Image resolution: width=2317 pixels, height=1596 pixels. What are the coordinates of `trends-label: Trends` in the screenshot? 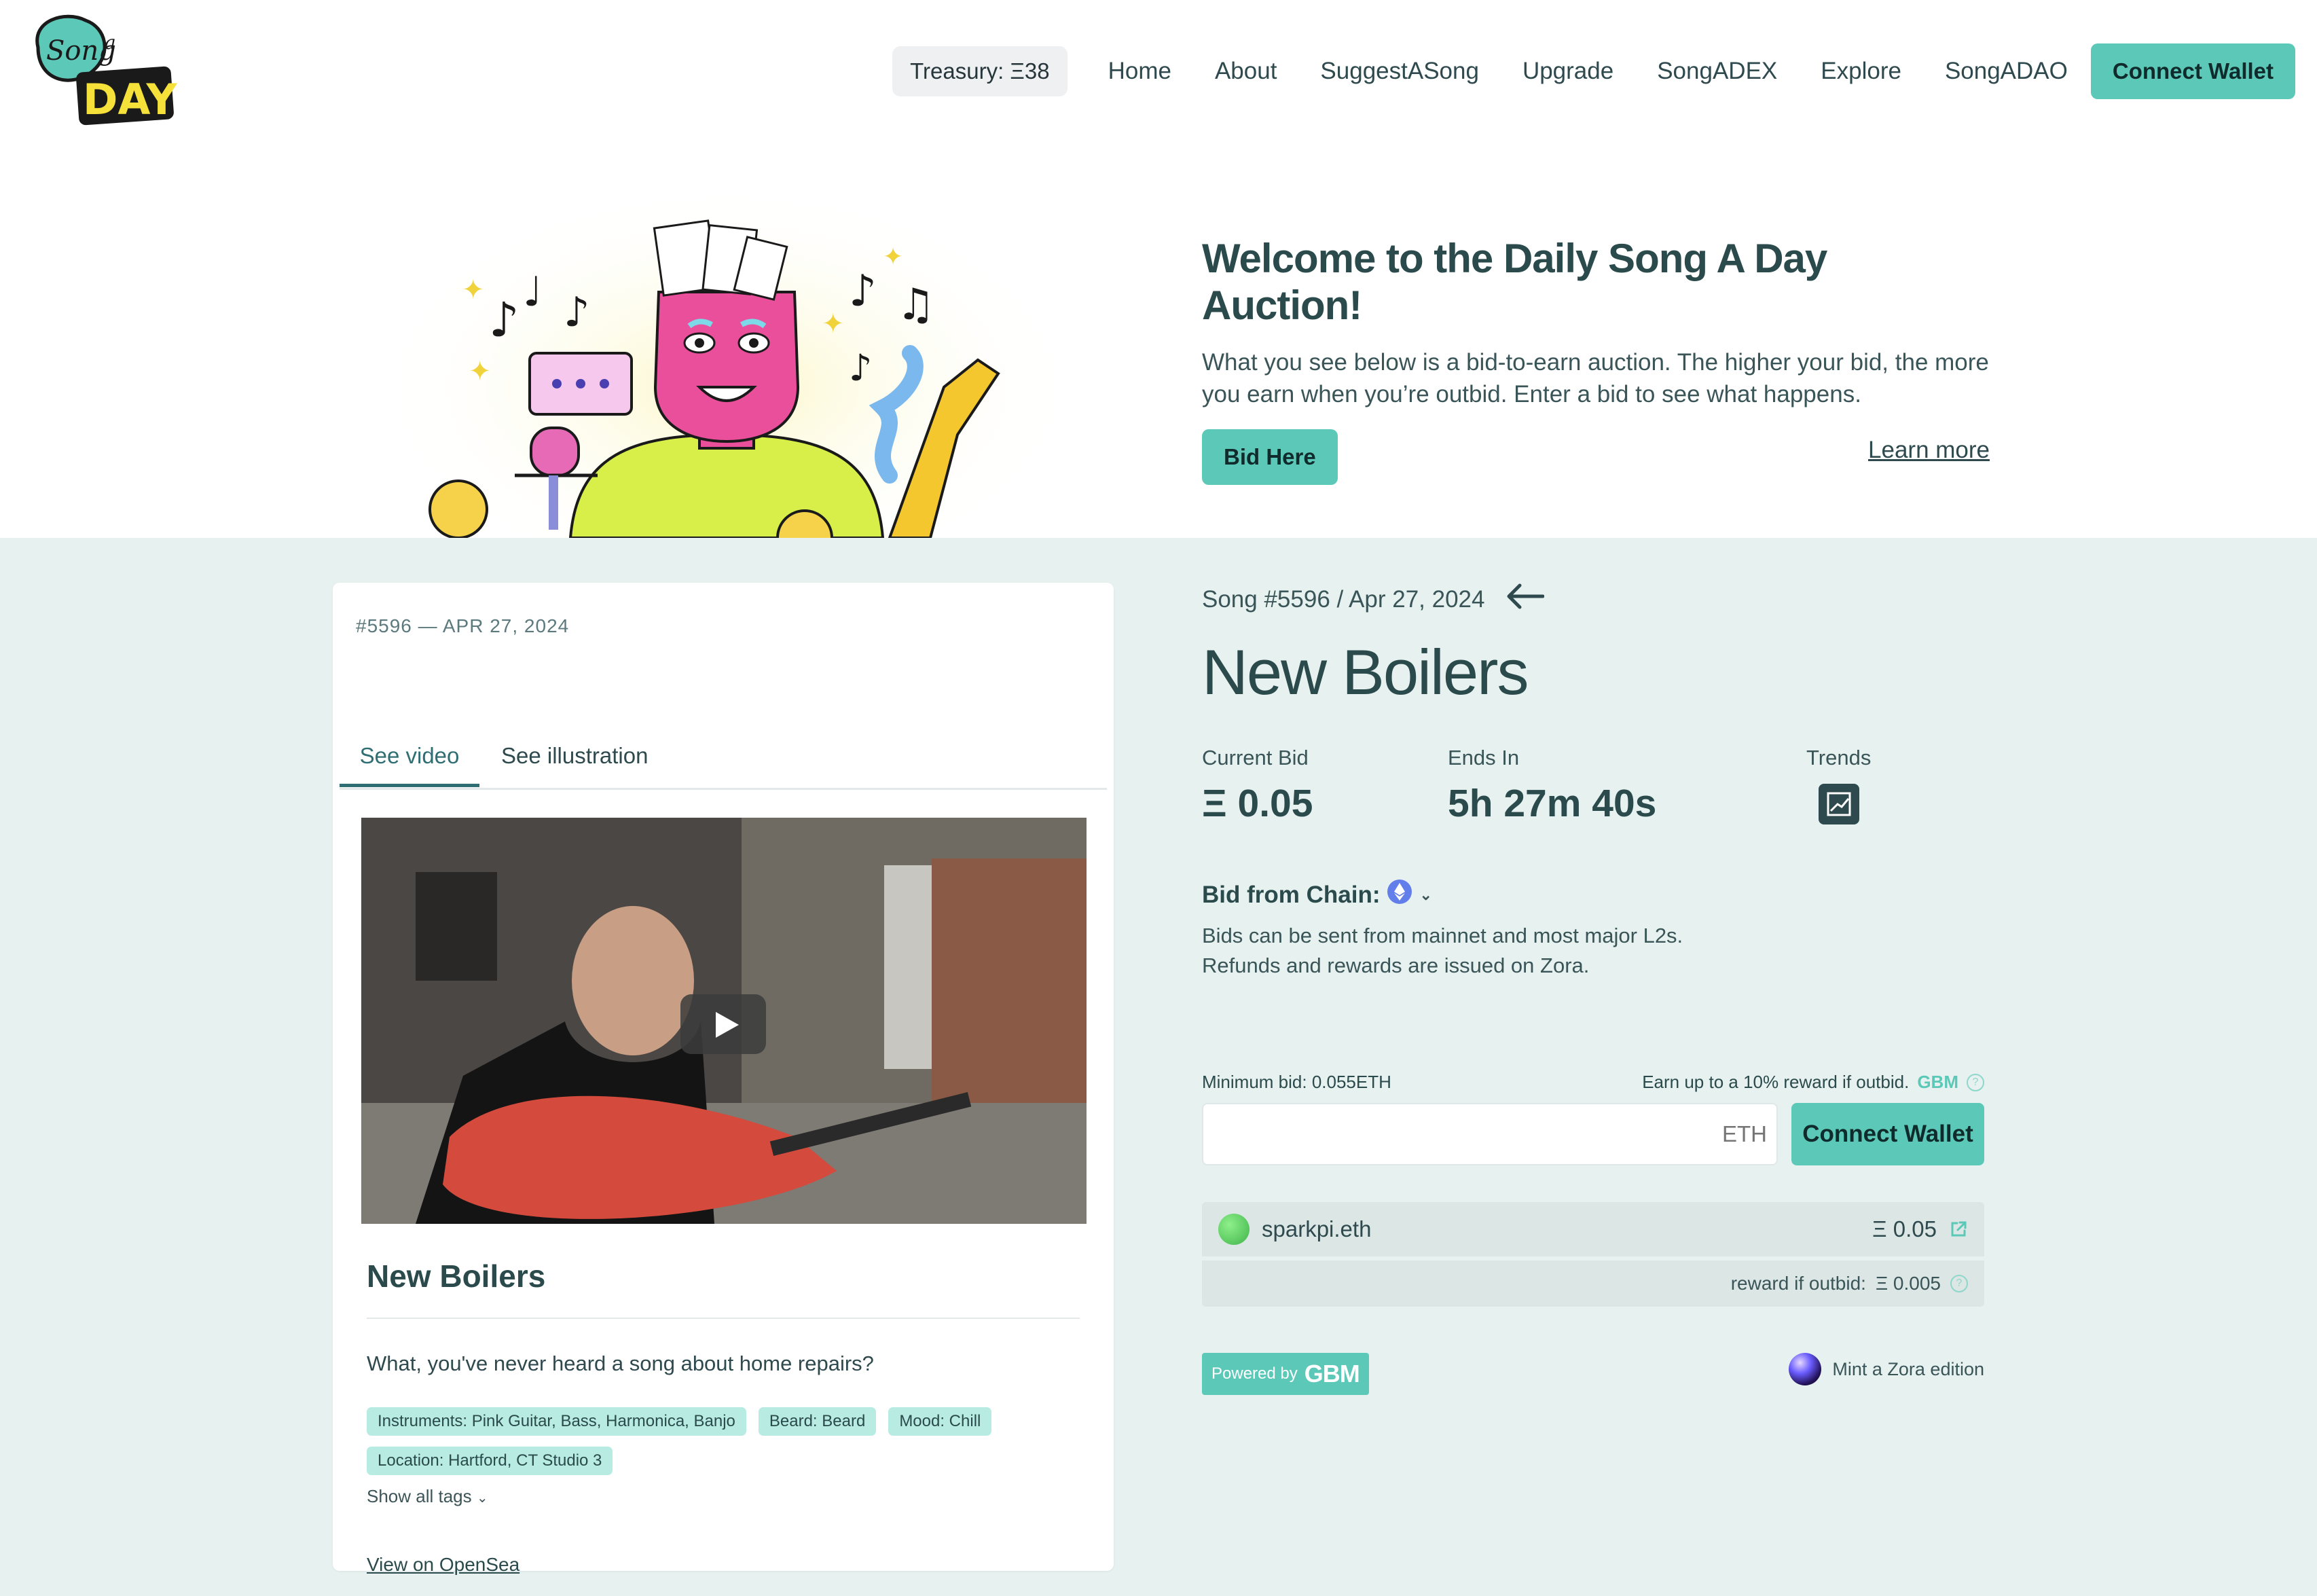 It's located at (1839, 757).